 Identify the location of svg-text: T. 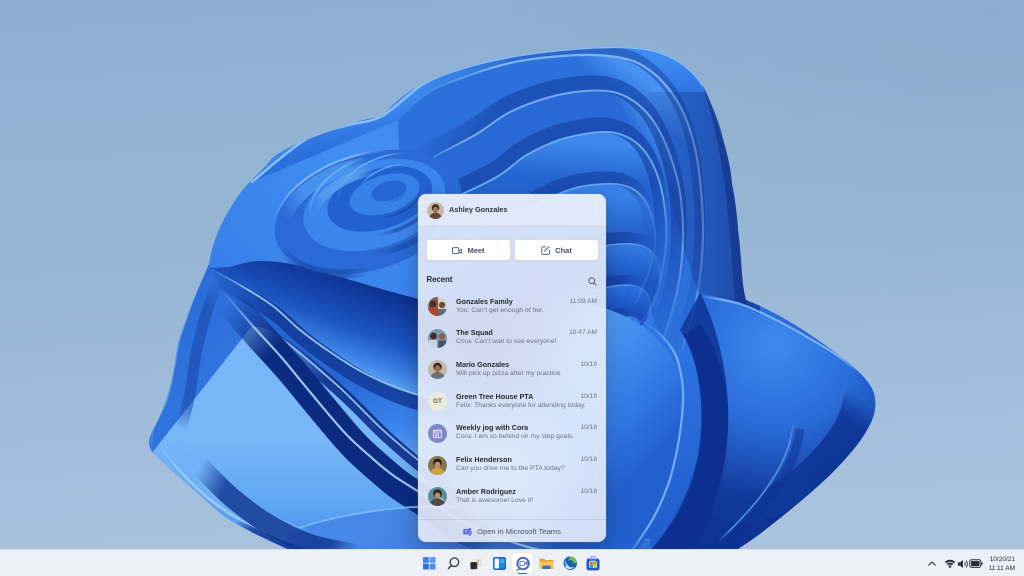
(466, 531).